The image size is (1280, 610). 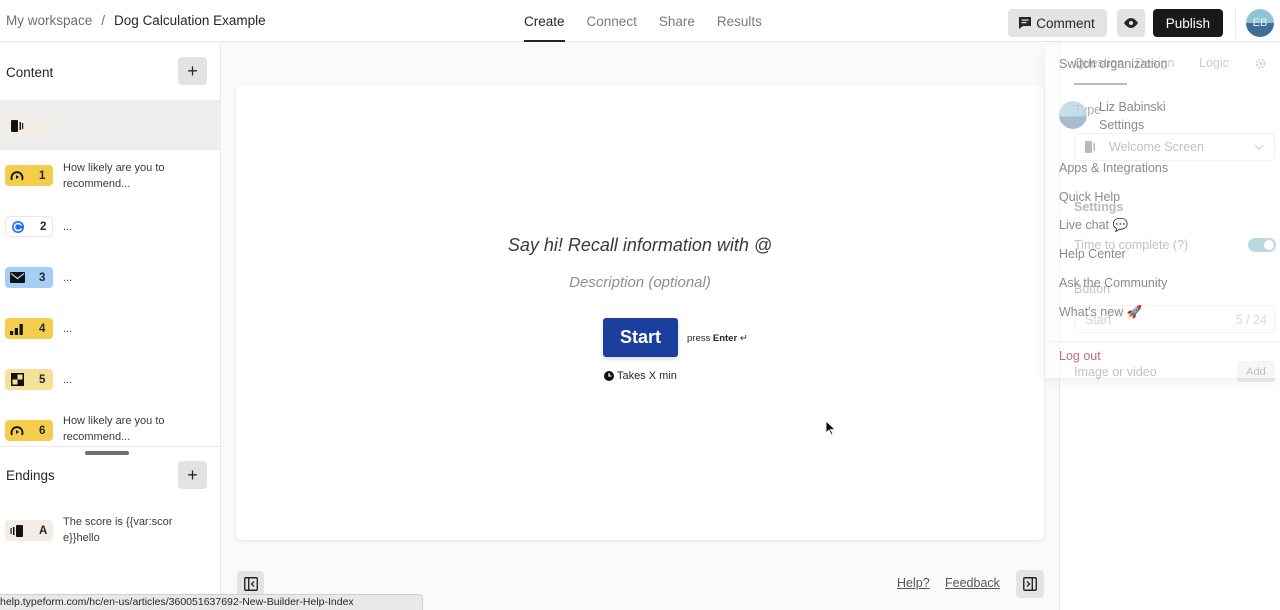 I want to click on user-menu, so click(x=1162, y=211).